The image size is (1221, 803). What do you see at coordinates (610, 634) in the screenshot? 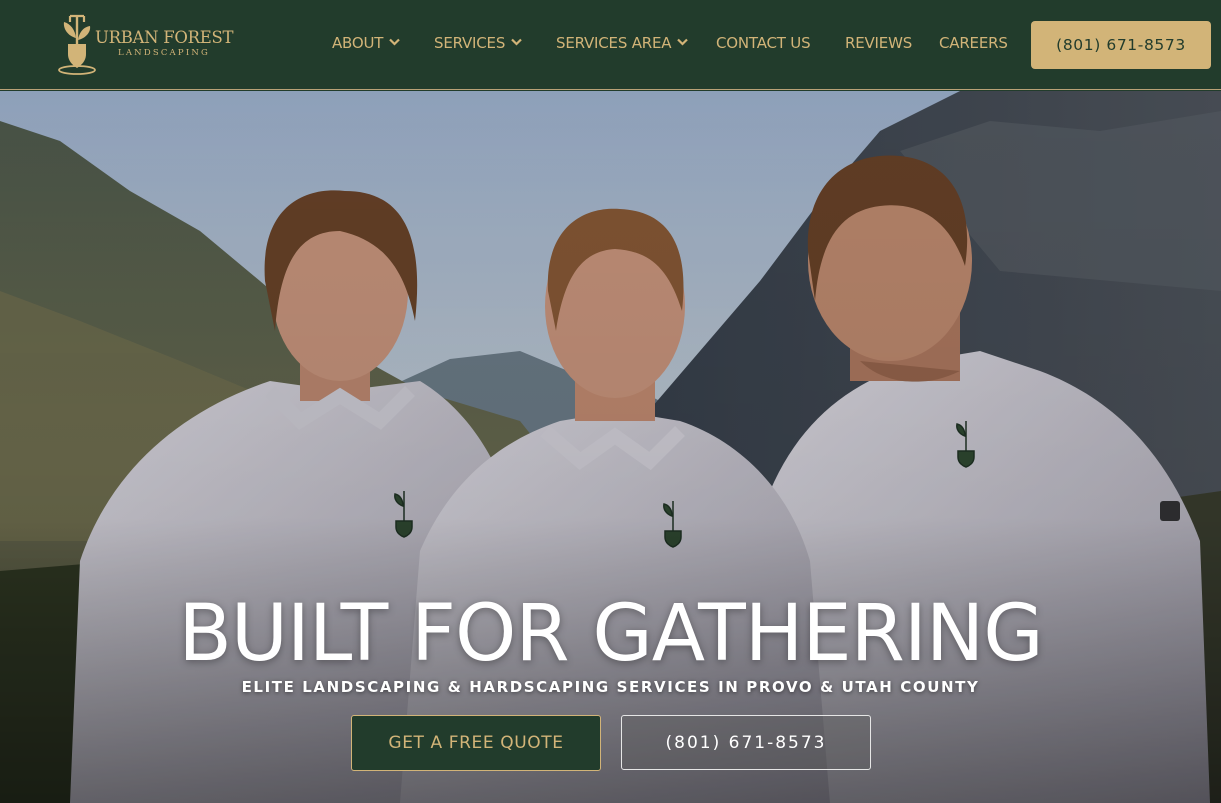
I see `hero-title: BUILT FOR GATHERING` at bounding box center [610, 634].